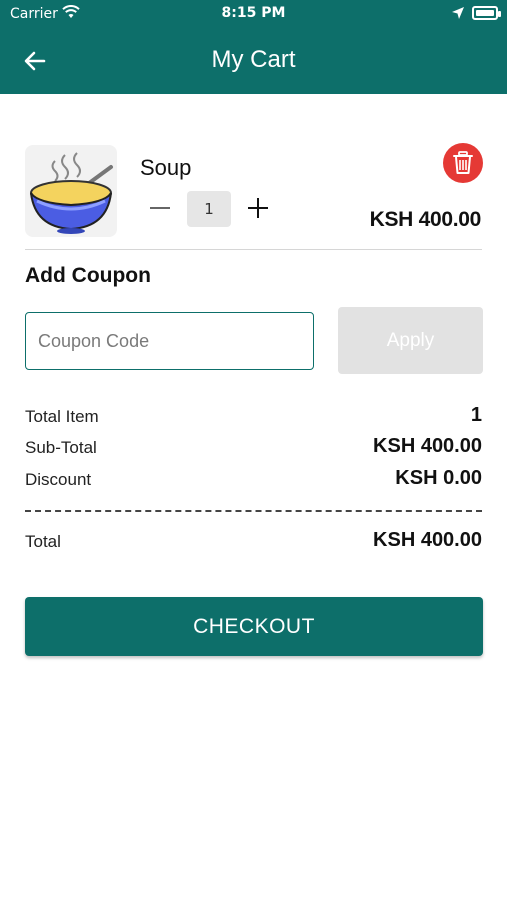 This screenshot has width=507, height=900. What do you see at coordinates (58, 479) in the screenshot?
I see `discount-label: Discount` at bounding box center [58, 479].